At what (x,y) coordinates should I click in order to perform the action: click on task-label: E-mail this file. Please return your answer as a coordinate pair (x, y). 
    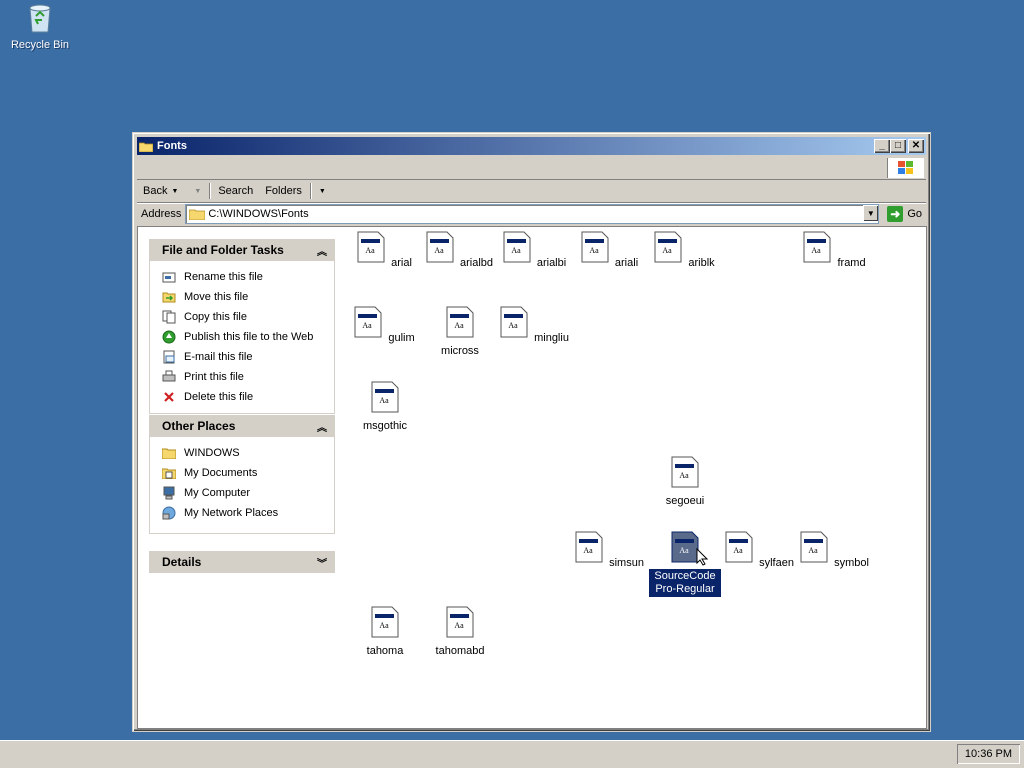
    Looking at the image, I should click on (218, 357).